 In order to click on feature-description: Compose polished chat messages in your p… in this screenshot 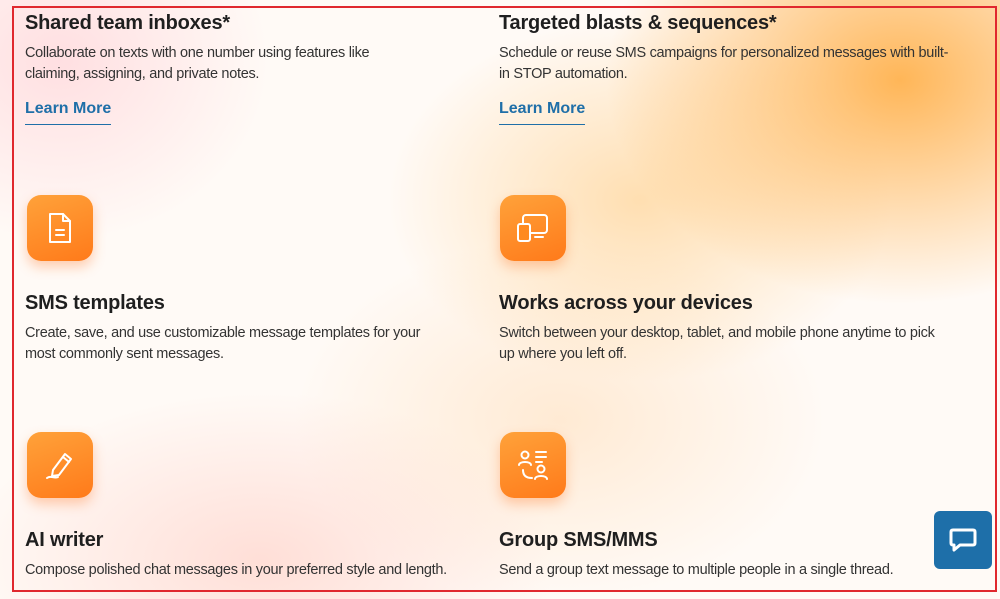, I will do `click(236, 570)`.